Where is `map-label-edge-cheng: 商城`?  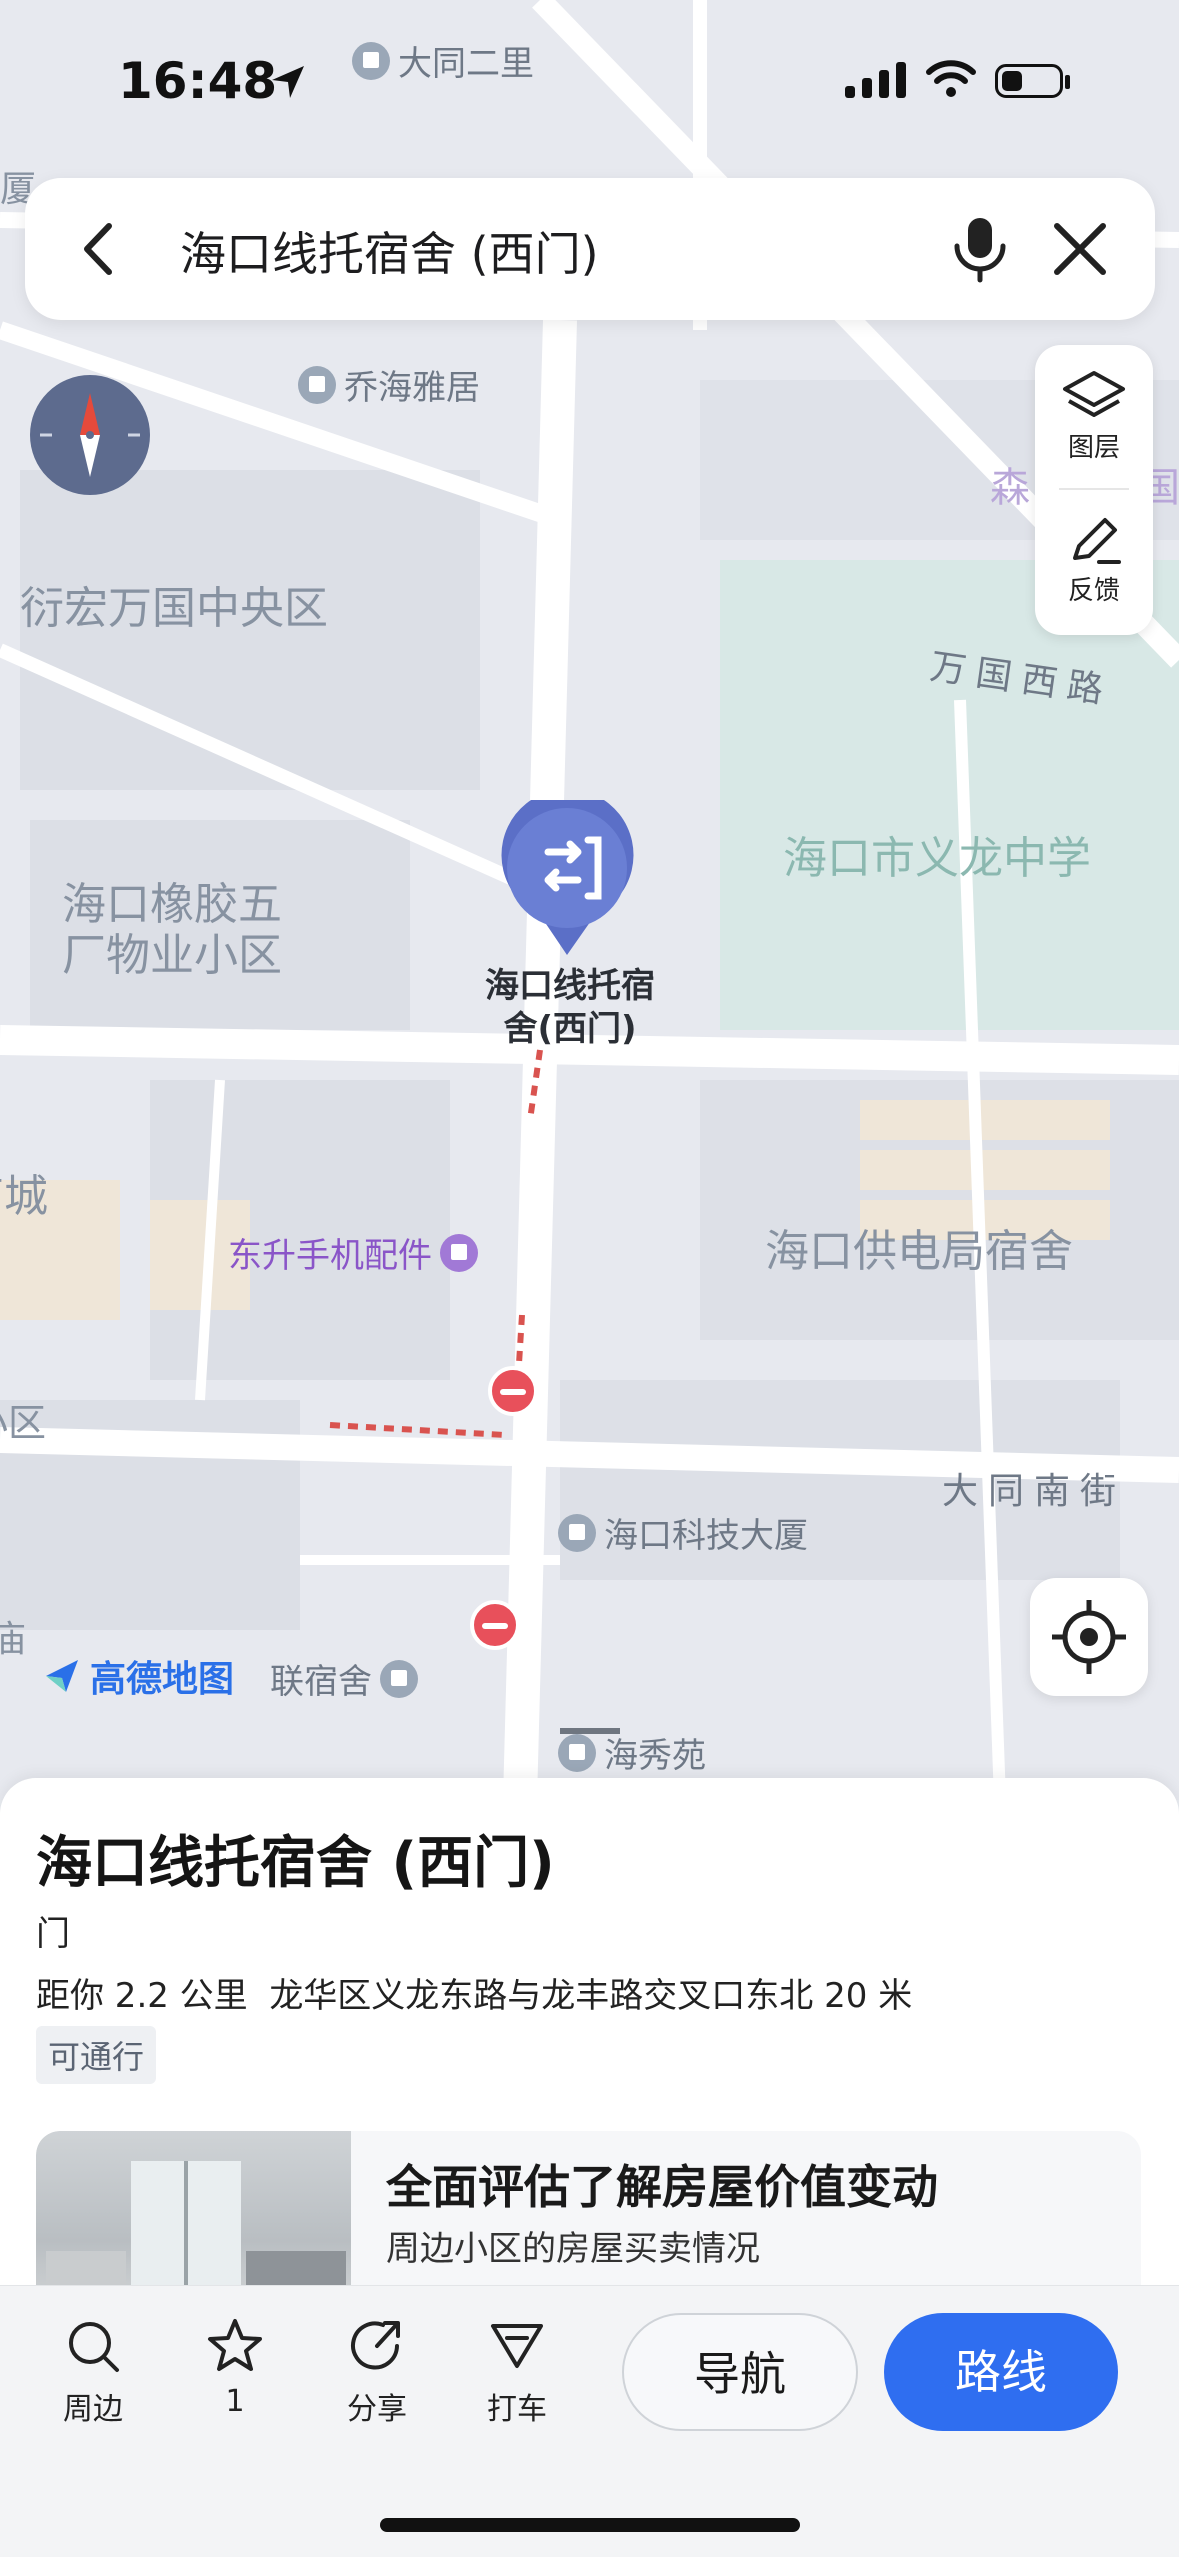
map-label-edge-cheng: 商城 is located at coordinates (24, 1196).